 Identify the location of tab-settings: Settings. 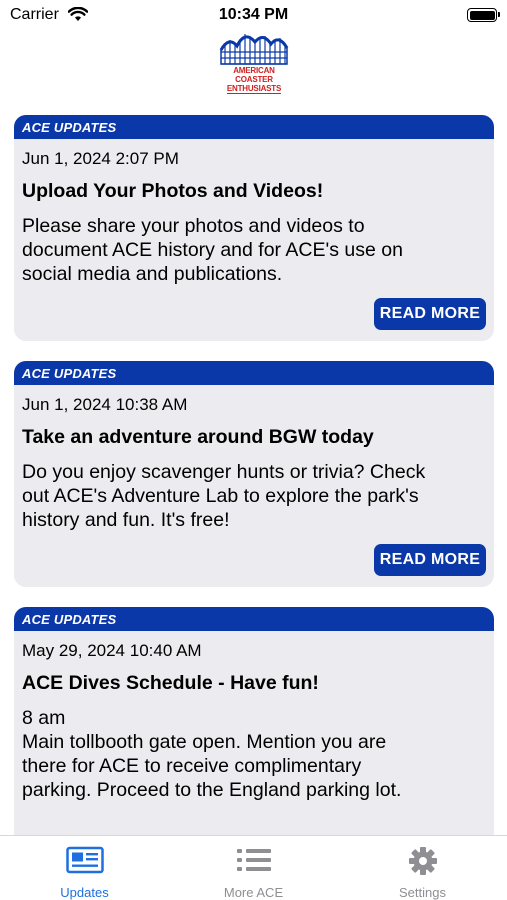
(422, 868).